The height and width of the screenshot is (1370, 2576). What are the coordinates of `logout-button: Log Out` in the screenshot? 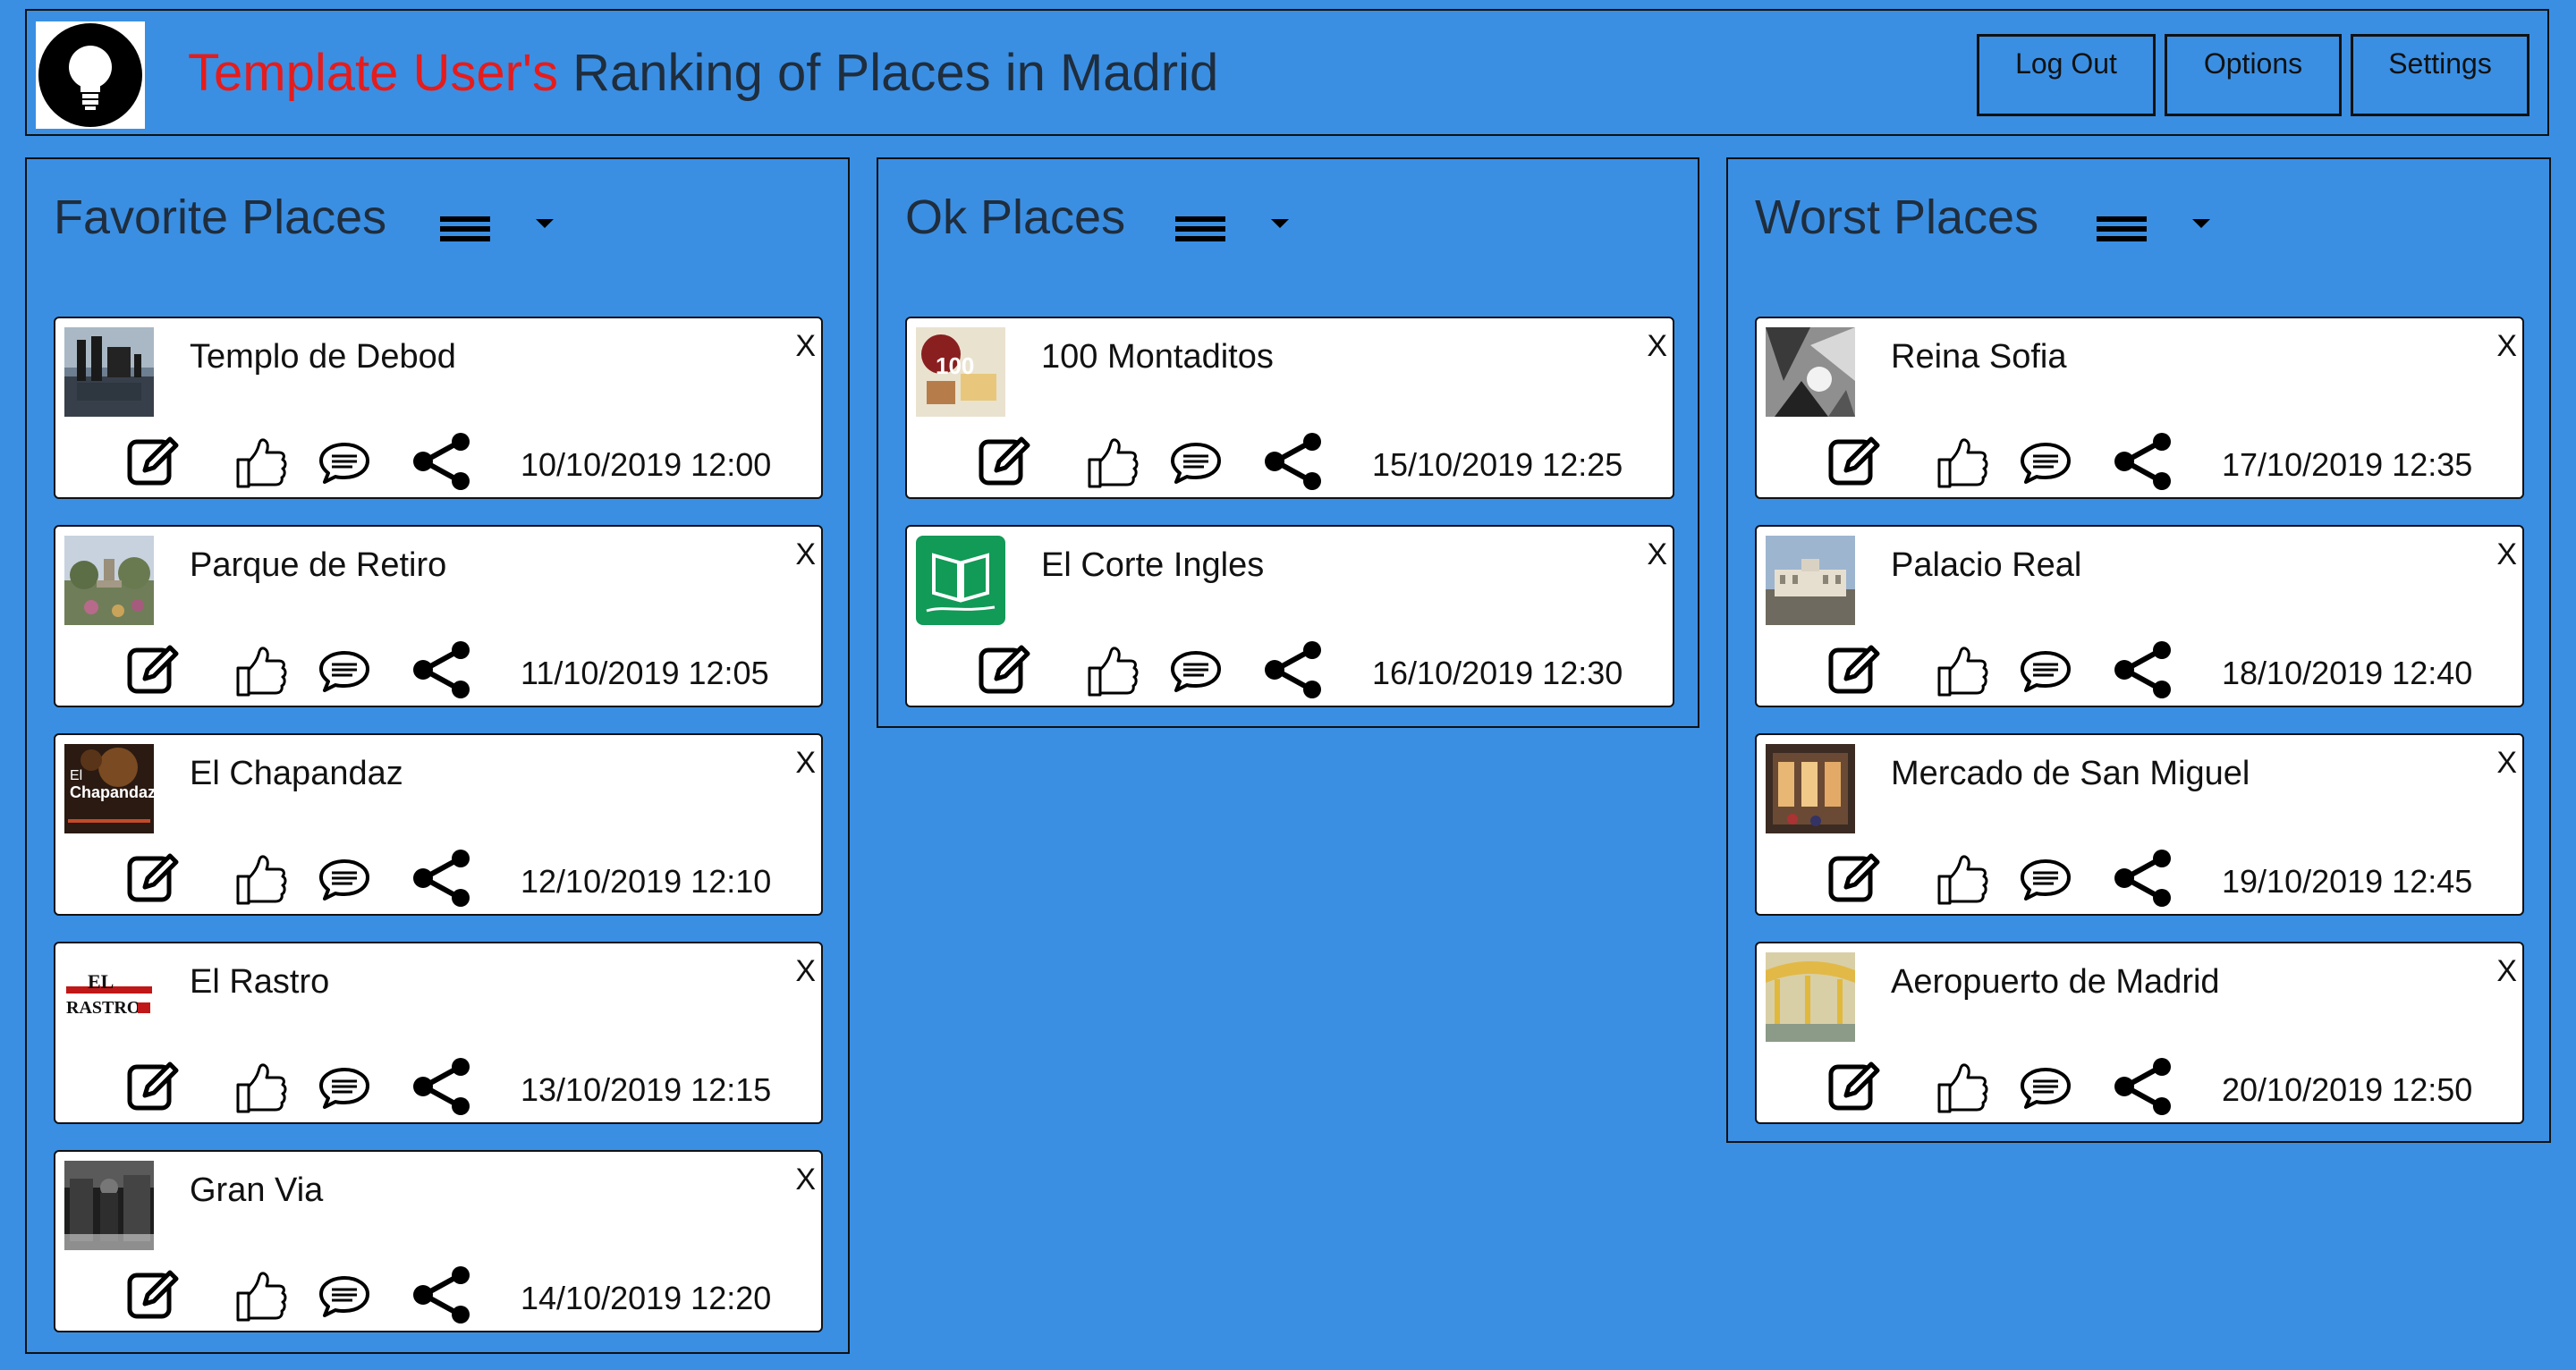 It's located at (2066, 75).